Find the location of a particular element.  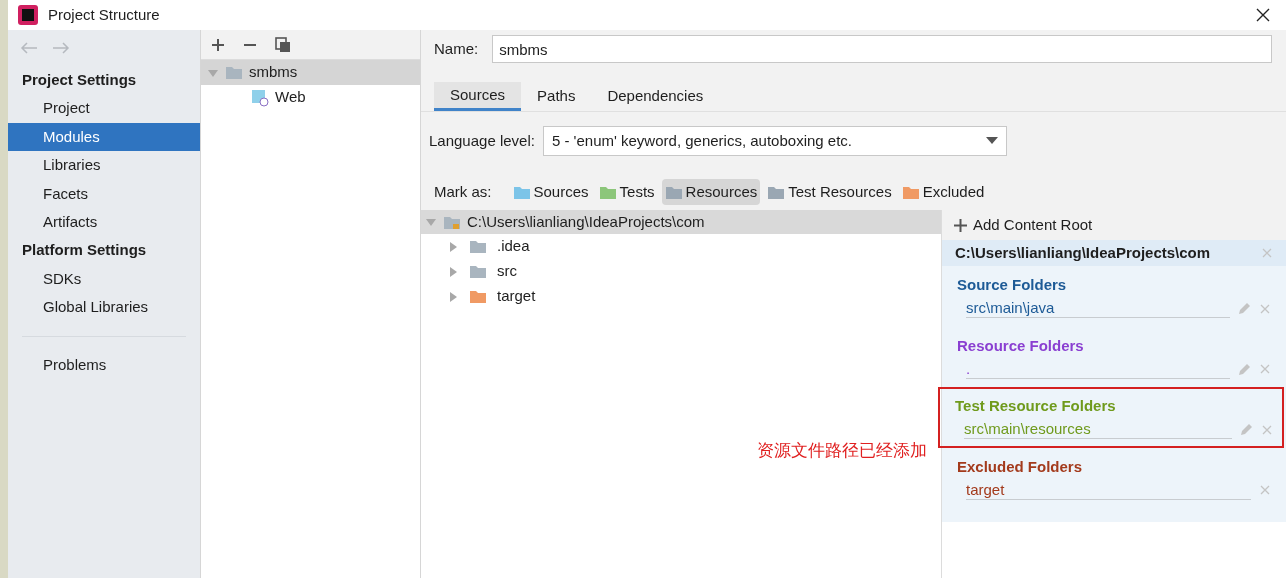

name-label: Name: is located at coordinates (456, 48).